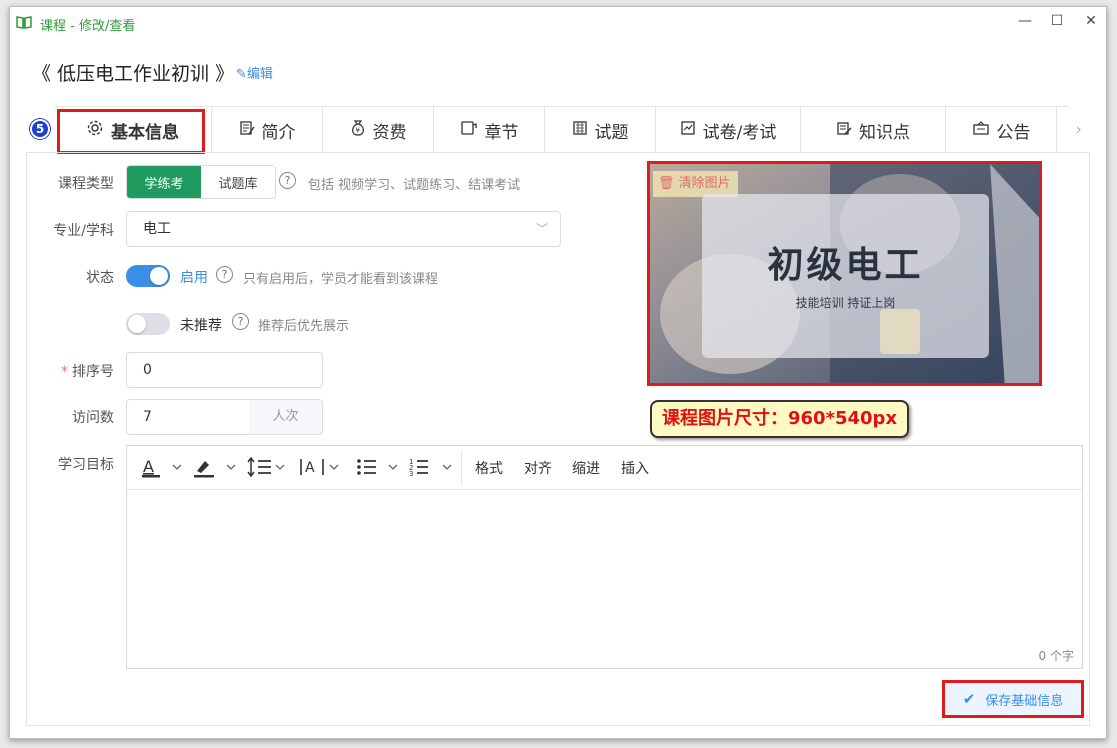 The image size is (1117, 748). I want to click on edit-title-link: ✎编辑, so click(254, 72).